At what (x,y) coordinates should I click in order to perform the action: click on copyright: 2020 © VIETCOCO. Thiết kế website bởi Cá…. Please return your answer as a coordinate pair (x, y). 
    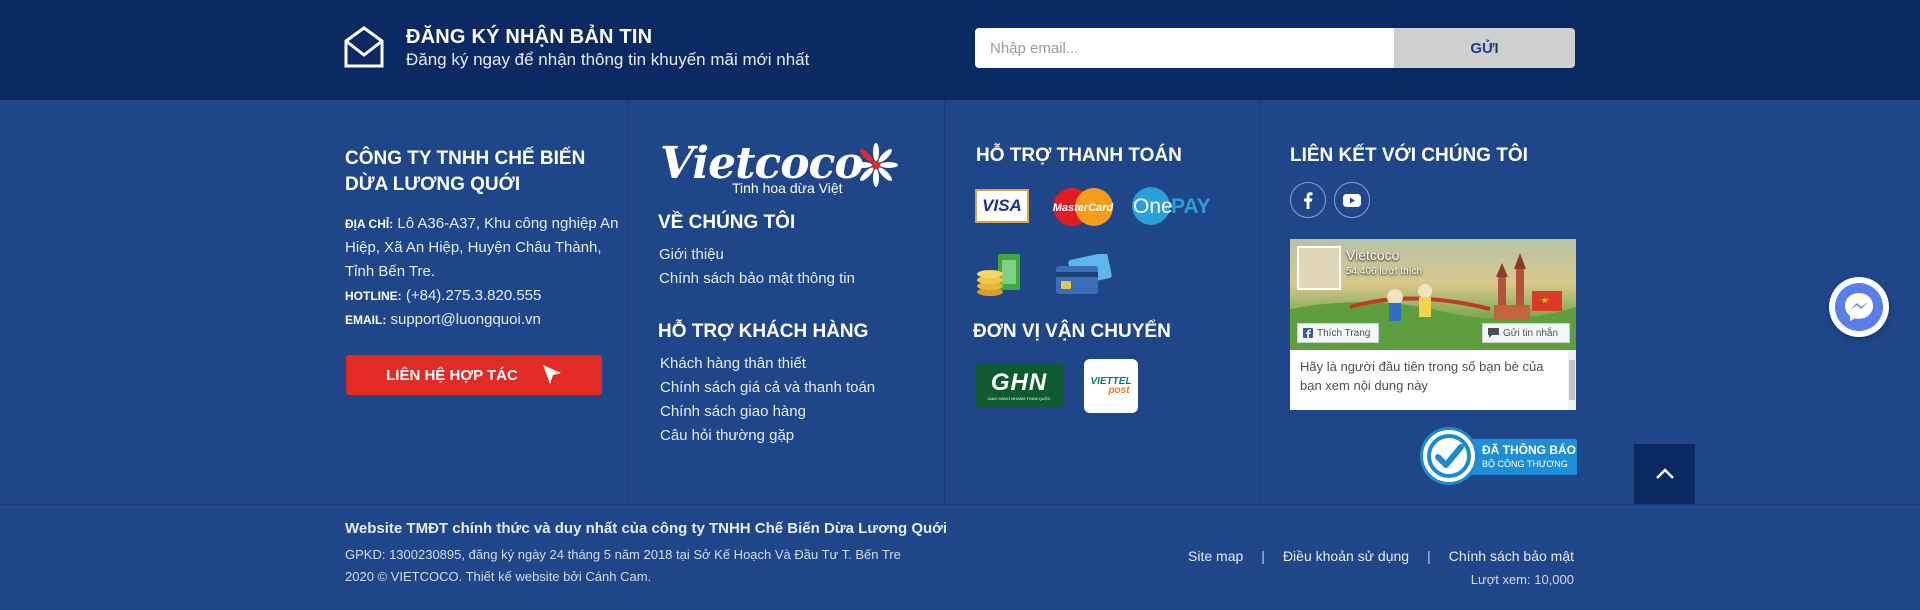
    Looking at the image, I should click on (498, 576).